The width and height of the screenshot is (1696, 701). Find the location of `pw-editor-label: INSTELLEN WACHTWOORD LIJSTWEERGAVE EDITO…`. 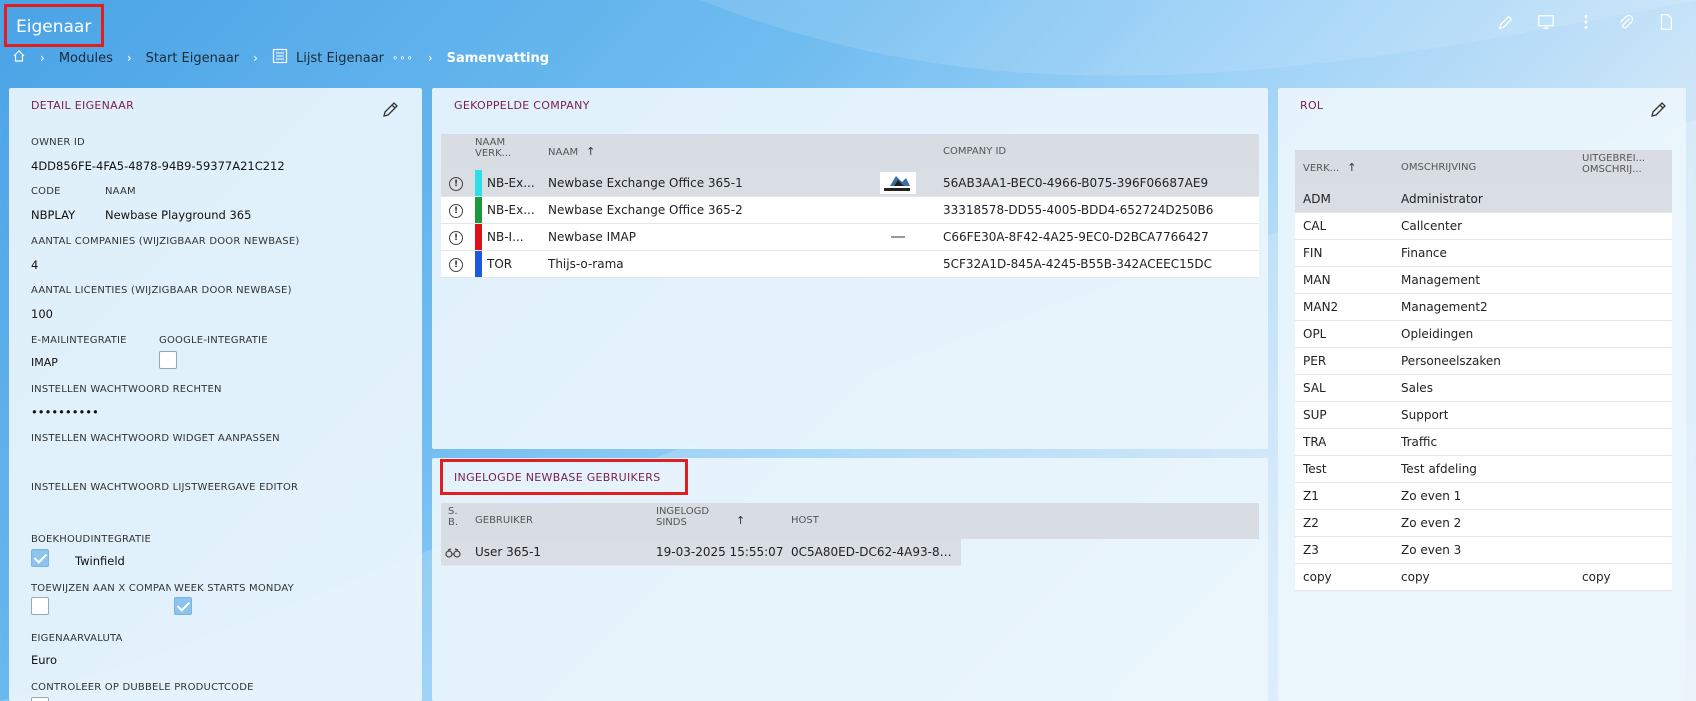

pw-editor-label: INSTELLEN WACHTWOORD LIJSTWEERGAVE EDITO… is located at coordinates (165, 487).